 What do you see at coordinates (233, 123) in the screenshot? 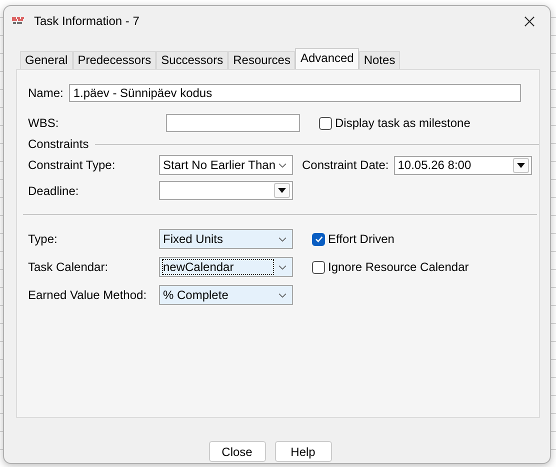
I see `wbs-field` at bounding box center [233, 123].